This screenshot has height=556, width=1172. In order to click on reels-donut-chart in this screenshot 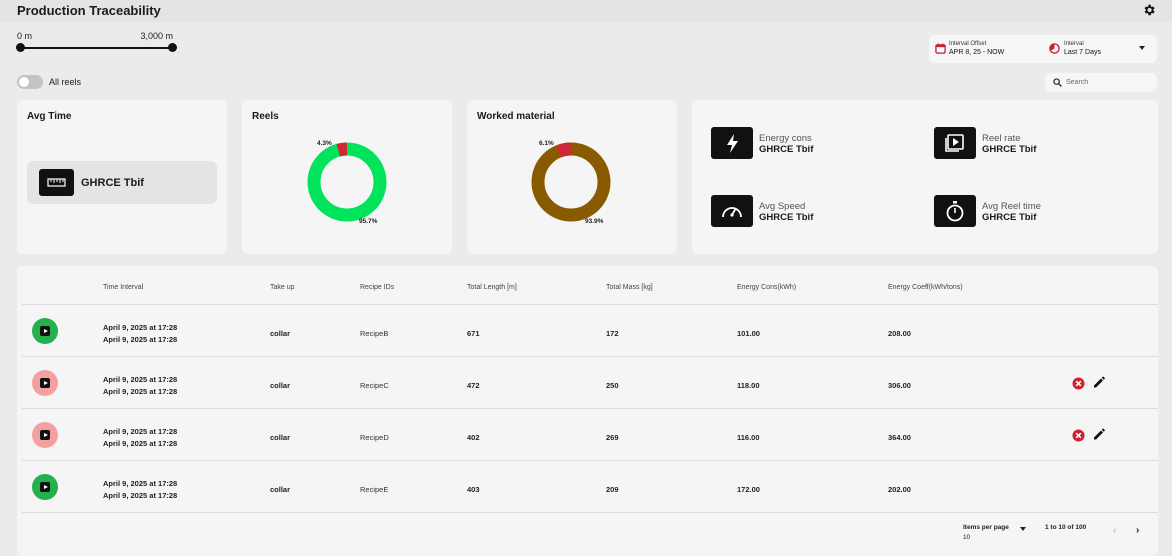, I will do `click(347, 182)`.